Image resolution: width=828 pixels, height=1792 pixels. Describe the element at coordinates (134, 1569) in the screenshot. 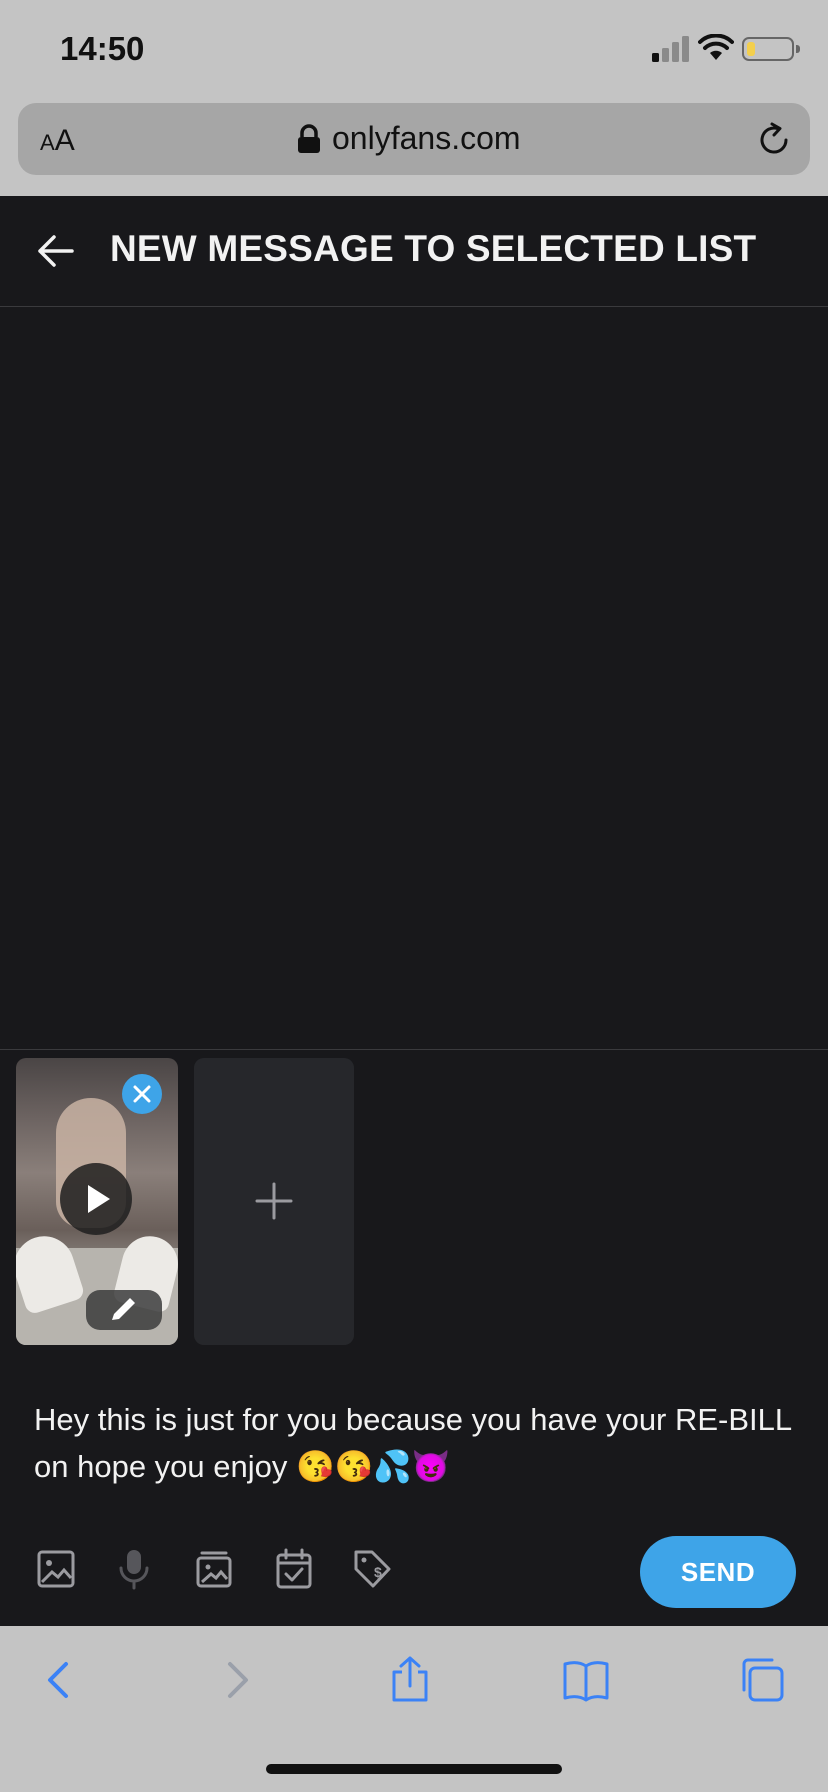

I see `microphone-icon` at that location.